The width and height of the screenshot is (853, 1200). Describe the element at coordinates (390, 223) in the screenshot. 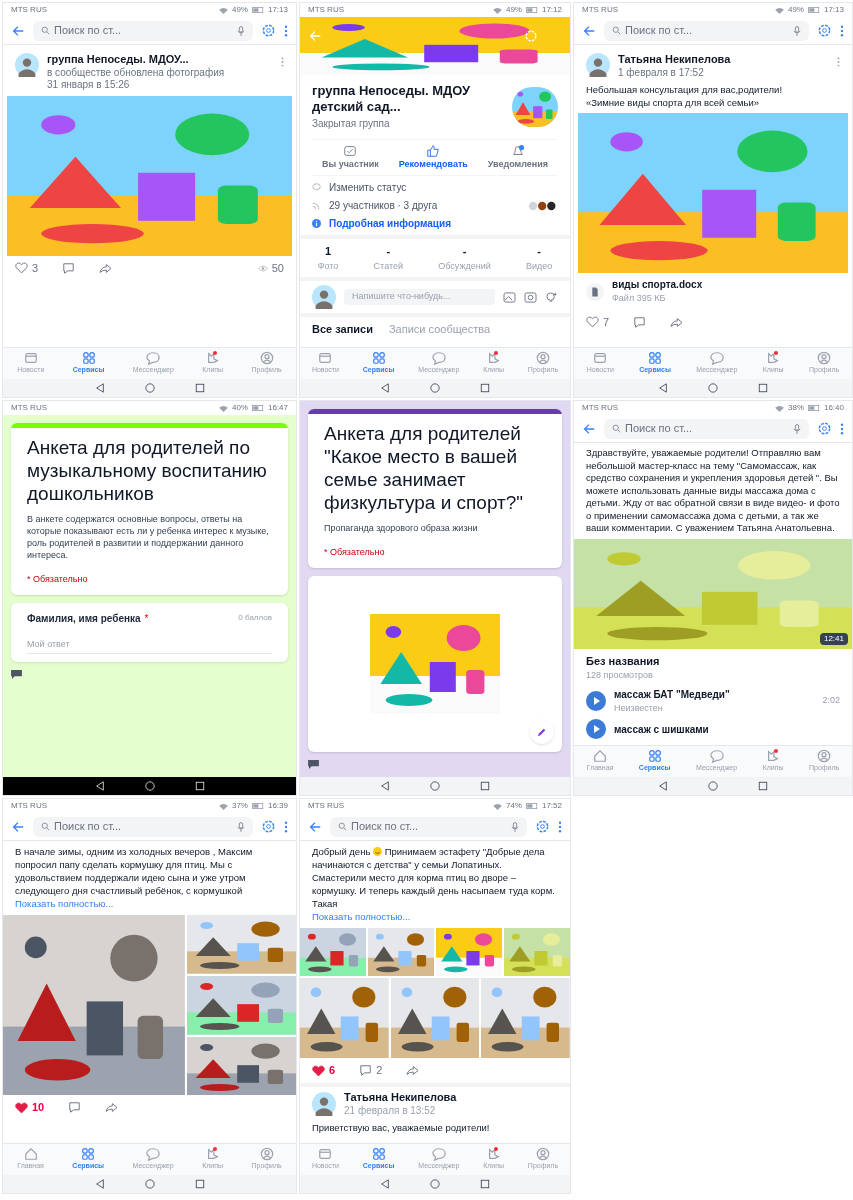

I see `details-link: Подробная информация` at that location.